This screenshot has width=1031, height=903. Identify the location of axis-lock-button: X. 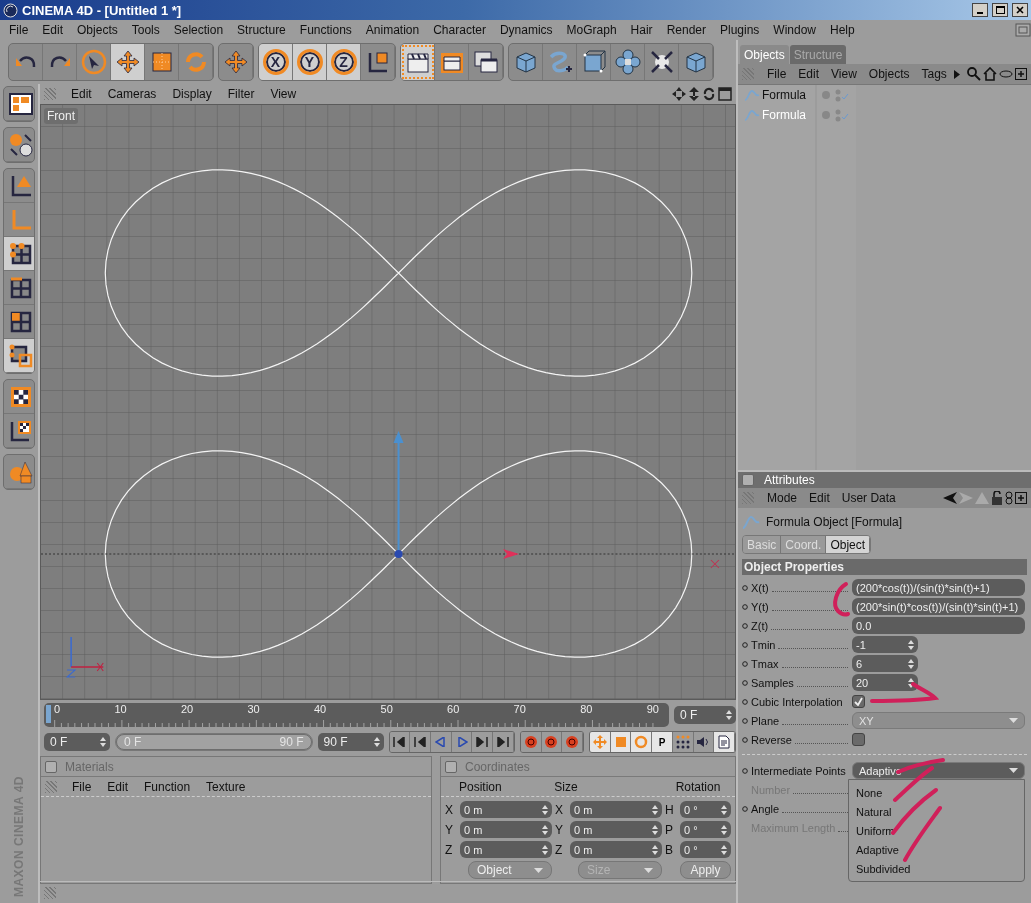
(276, 62).